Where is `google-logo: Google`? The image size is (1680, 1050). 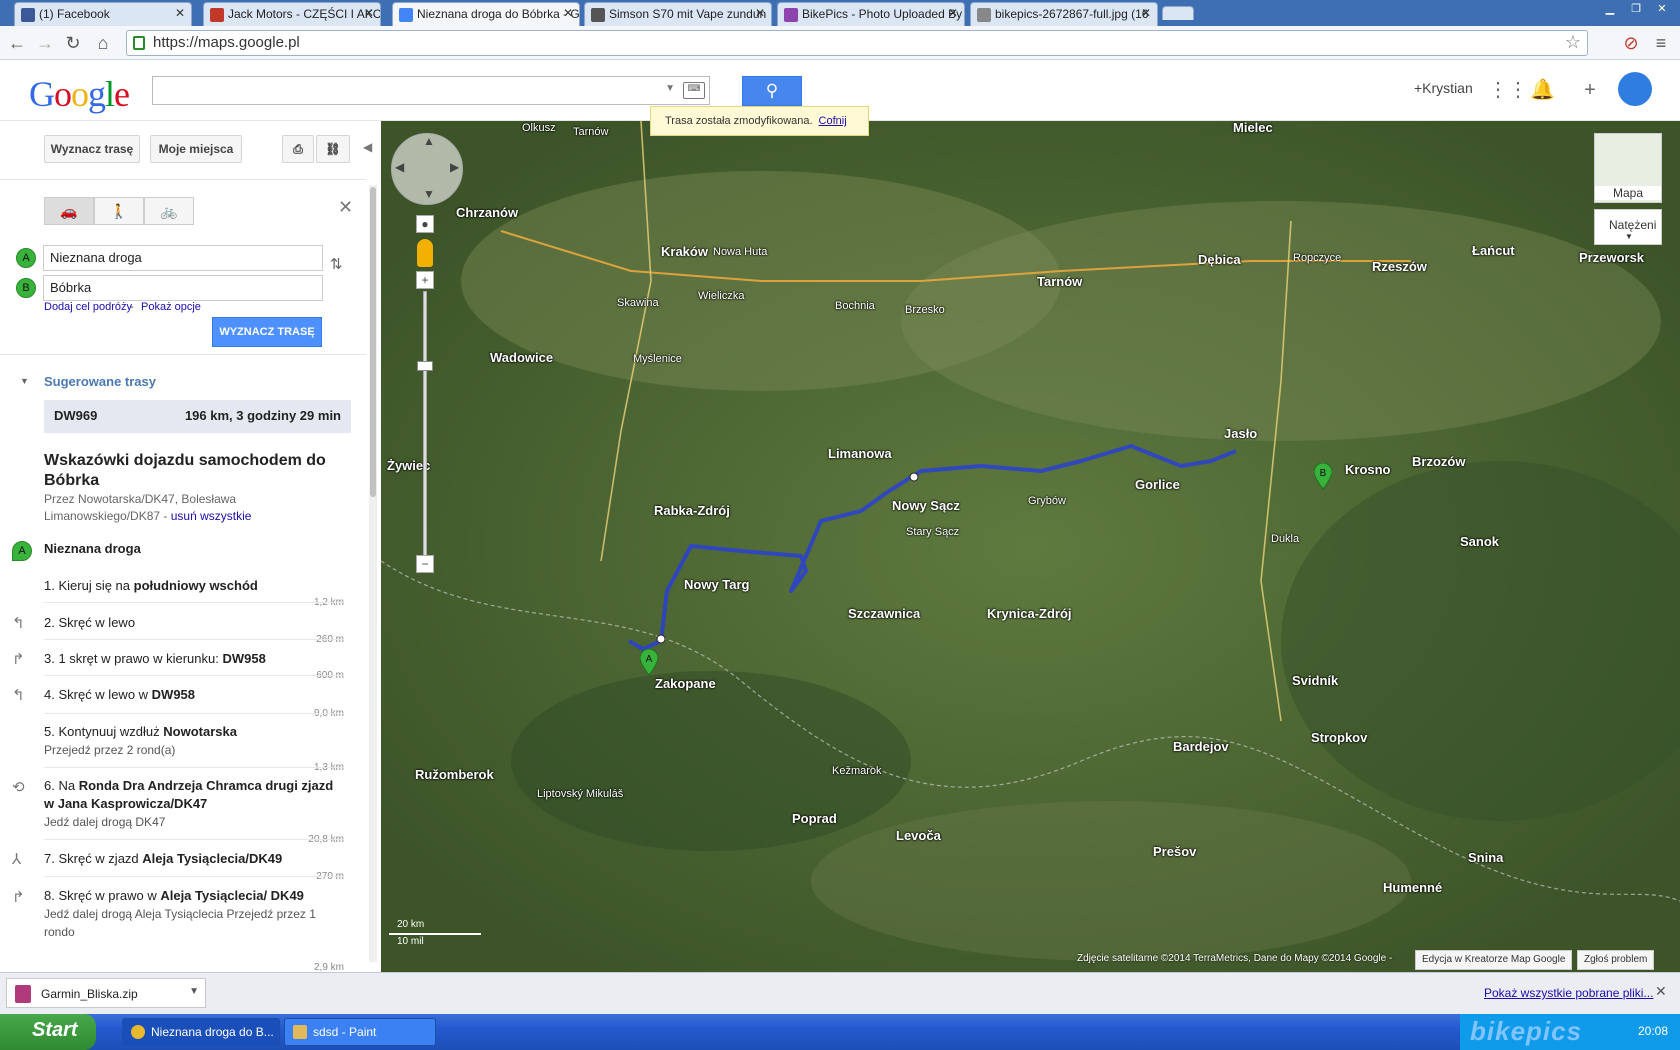
google-logo: Google is located at coordinates (79, 94).